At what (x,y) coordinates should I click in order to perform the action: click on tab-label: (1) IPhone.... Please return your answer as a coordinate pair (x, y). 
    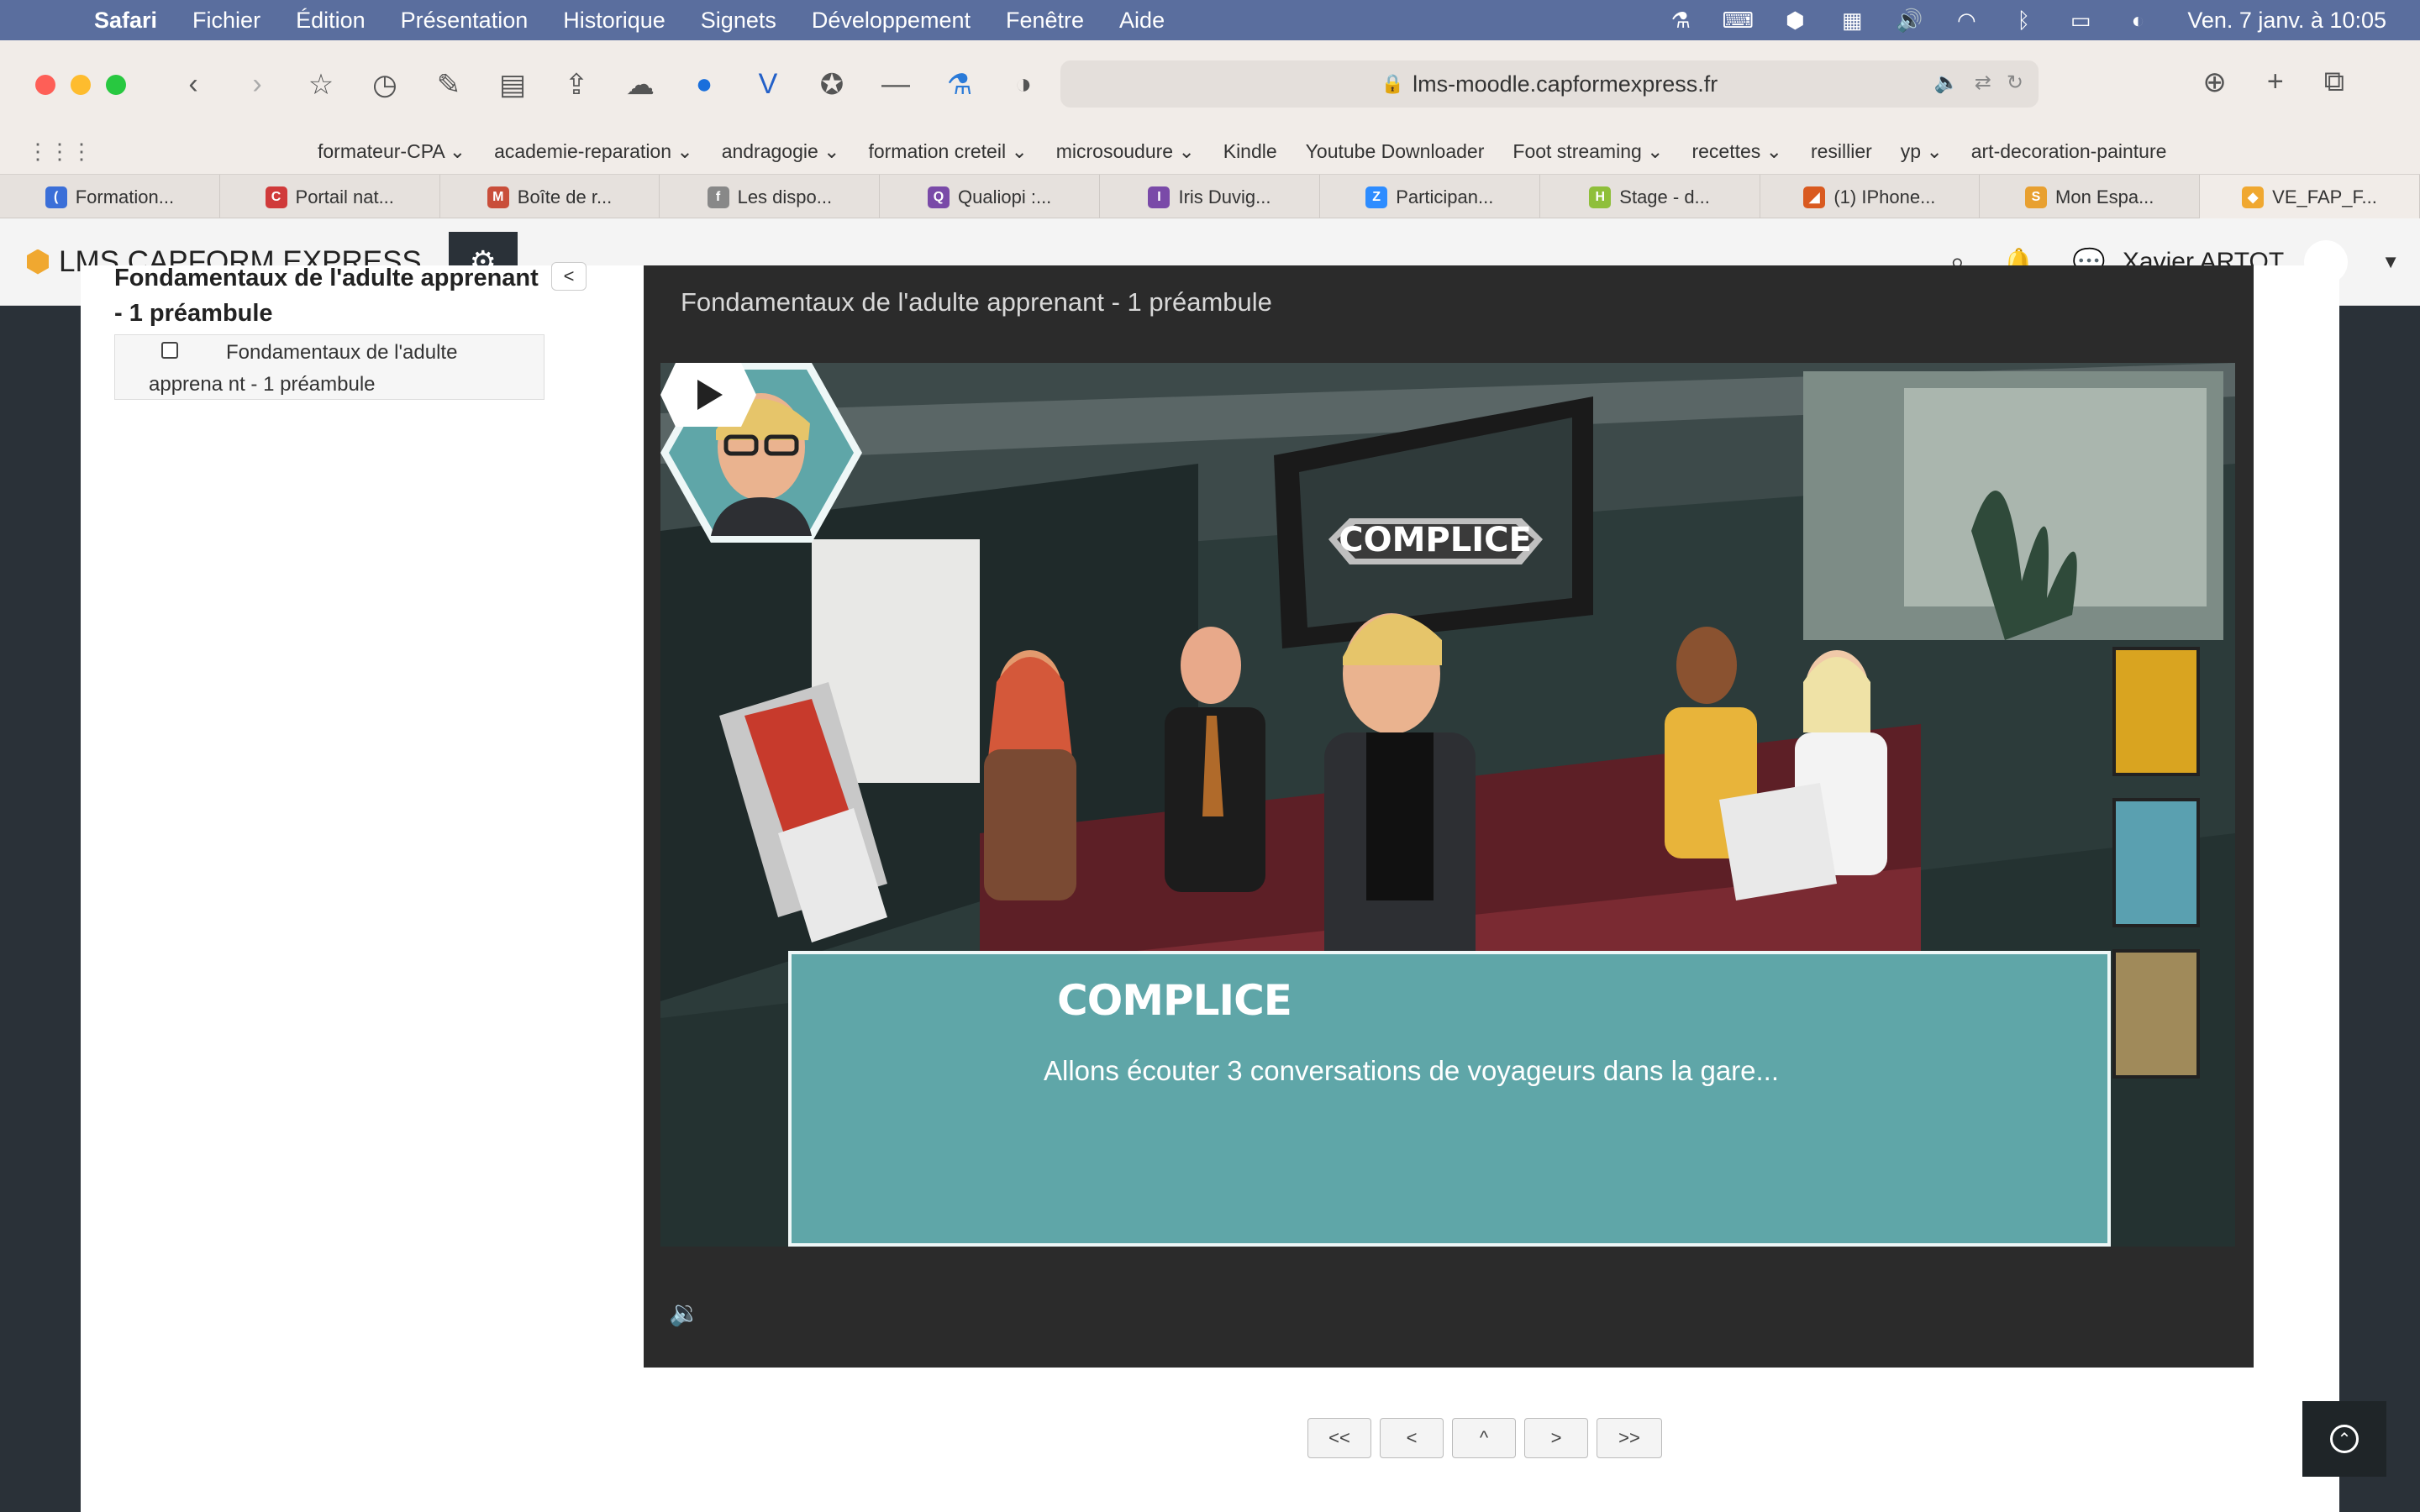
    Looking at the image, I should click on (1884, 196).